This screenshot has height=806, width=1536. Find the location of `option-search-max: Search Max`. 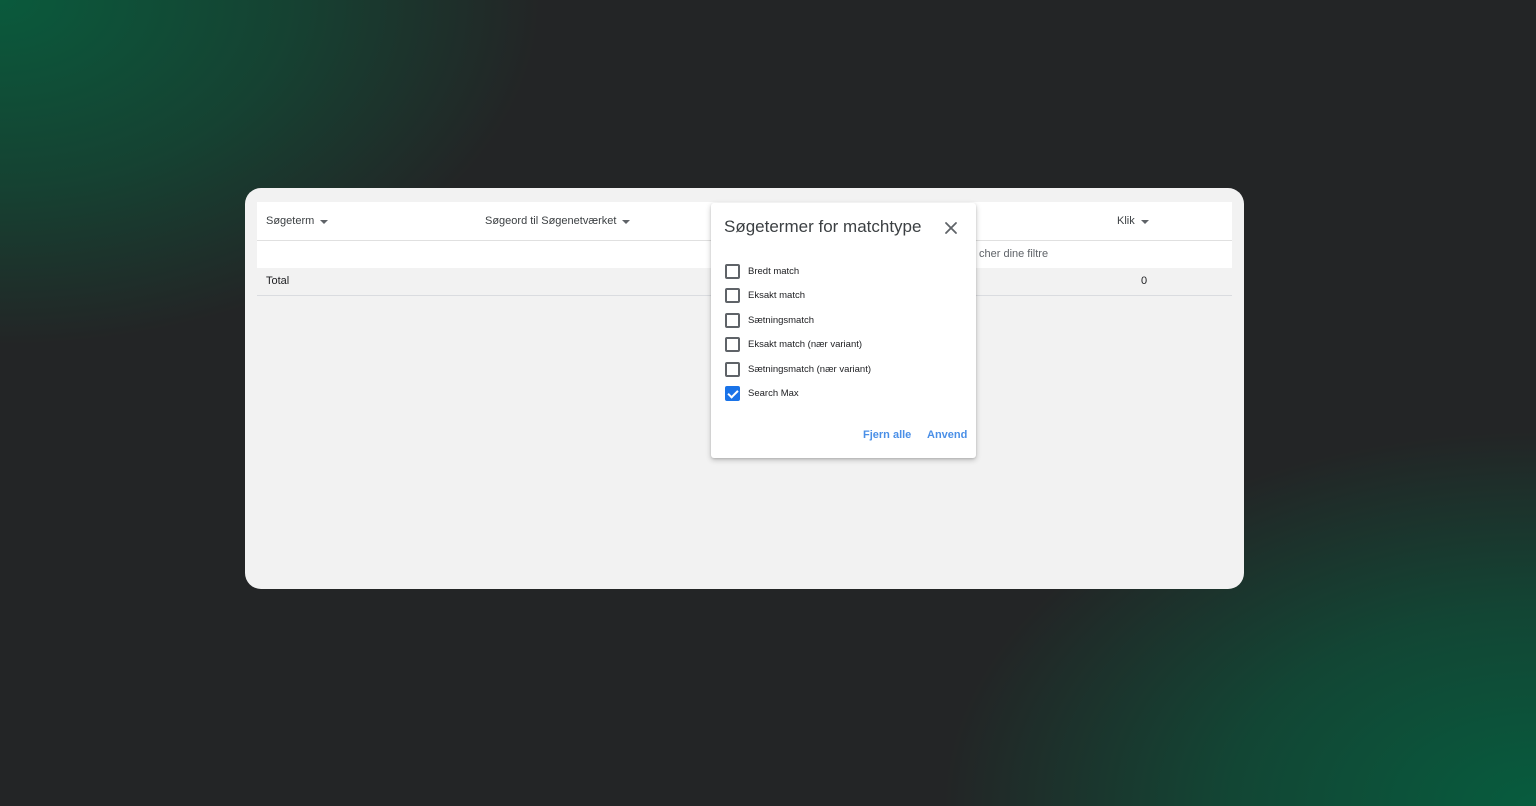

option-search-max: Search Max is located at coordinates (798, 394).